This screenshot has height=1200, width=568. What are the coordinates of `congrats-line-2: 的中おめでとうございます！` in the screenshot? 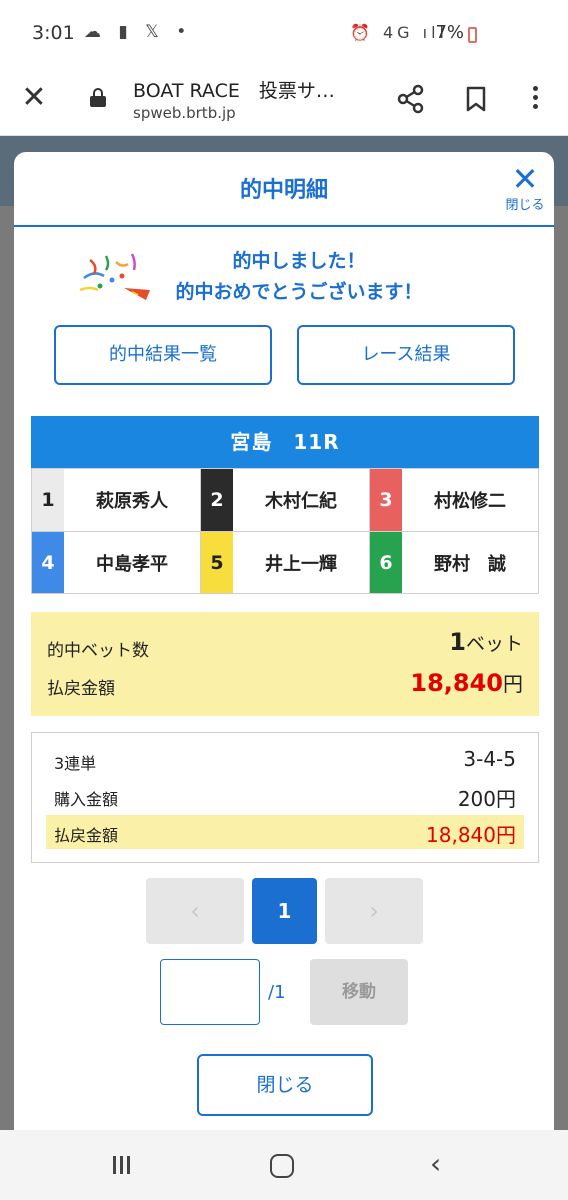 It's located at (299, 292).